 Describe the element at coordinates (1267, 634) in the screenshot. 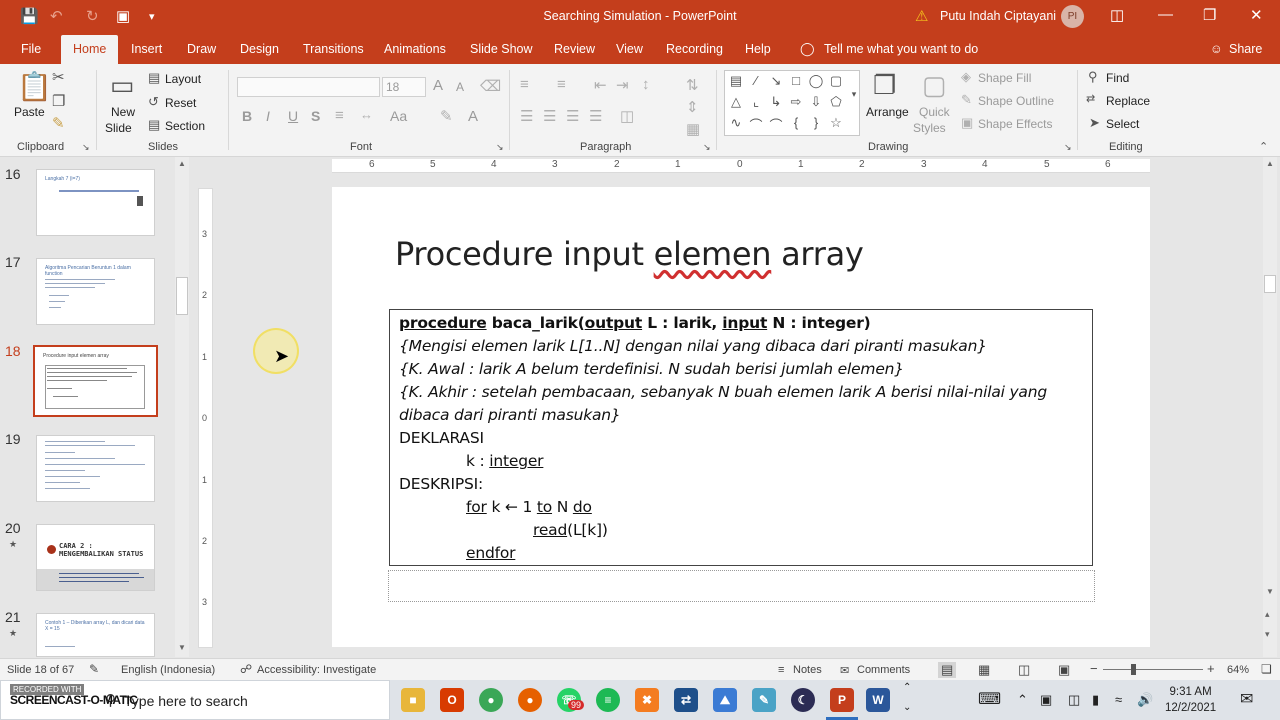

I see `next-slide-icon: ▾` at that location.